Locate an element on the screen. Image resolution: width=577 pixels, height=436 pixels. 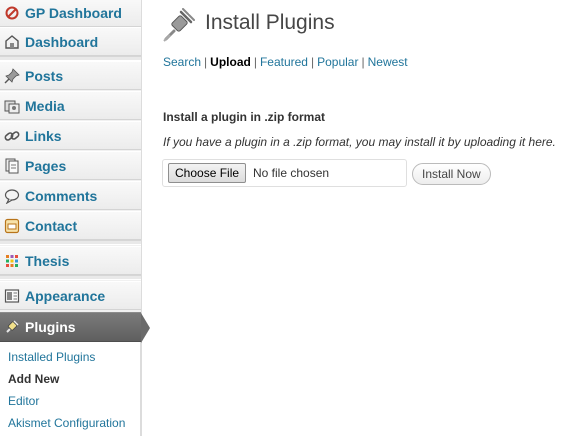
tab-featured: Featured is located at coordinates (284, 62).